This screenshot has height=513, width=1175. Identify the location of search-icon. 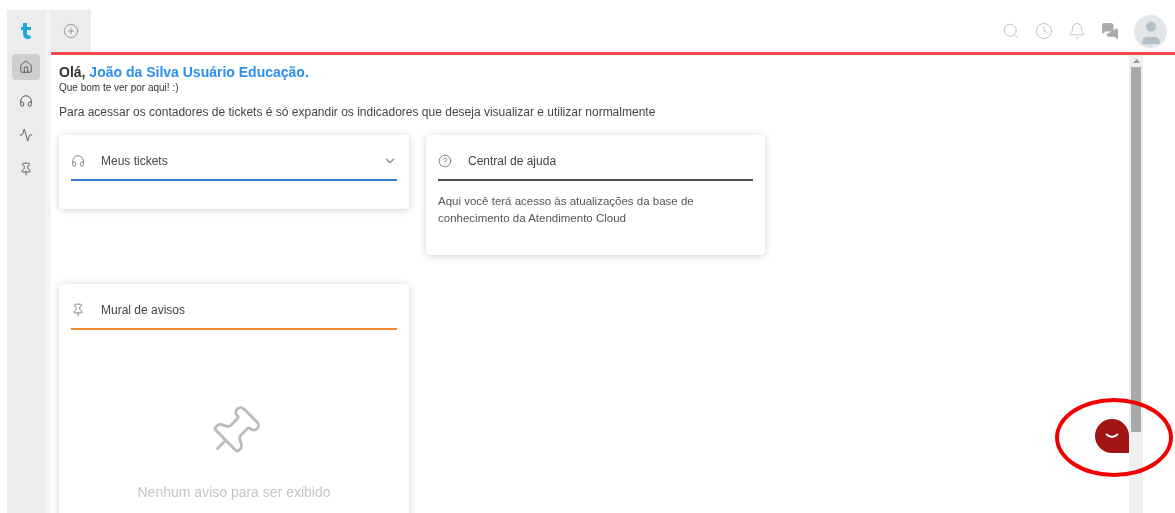
(1011, 31).